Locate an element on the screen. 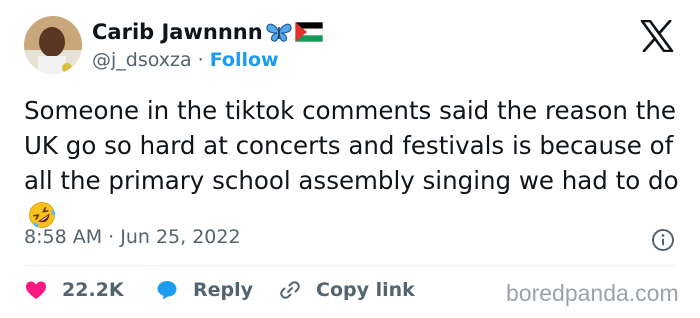 The height and width of the screenshot is (318, 700). author-handle-row: @j_dsoxza · Follow is located at coordinates (185, 60).